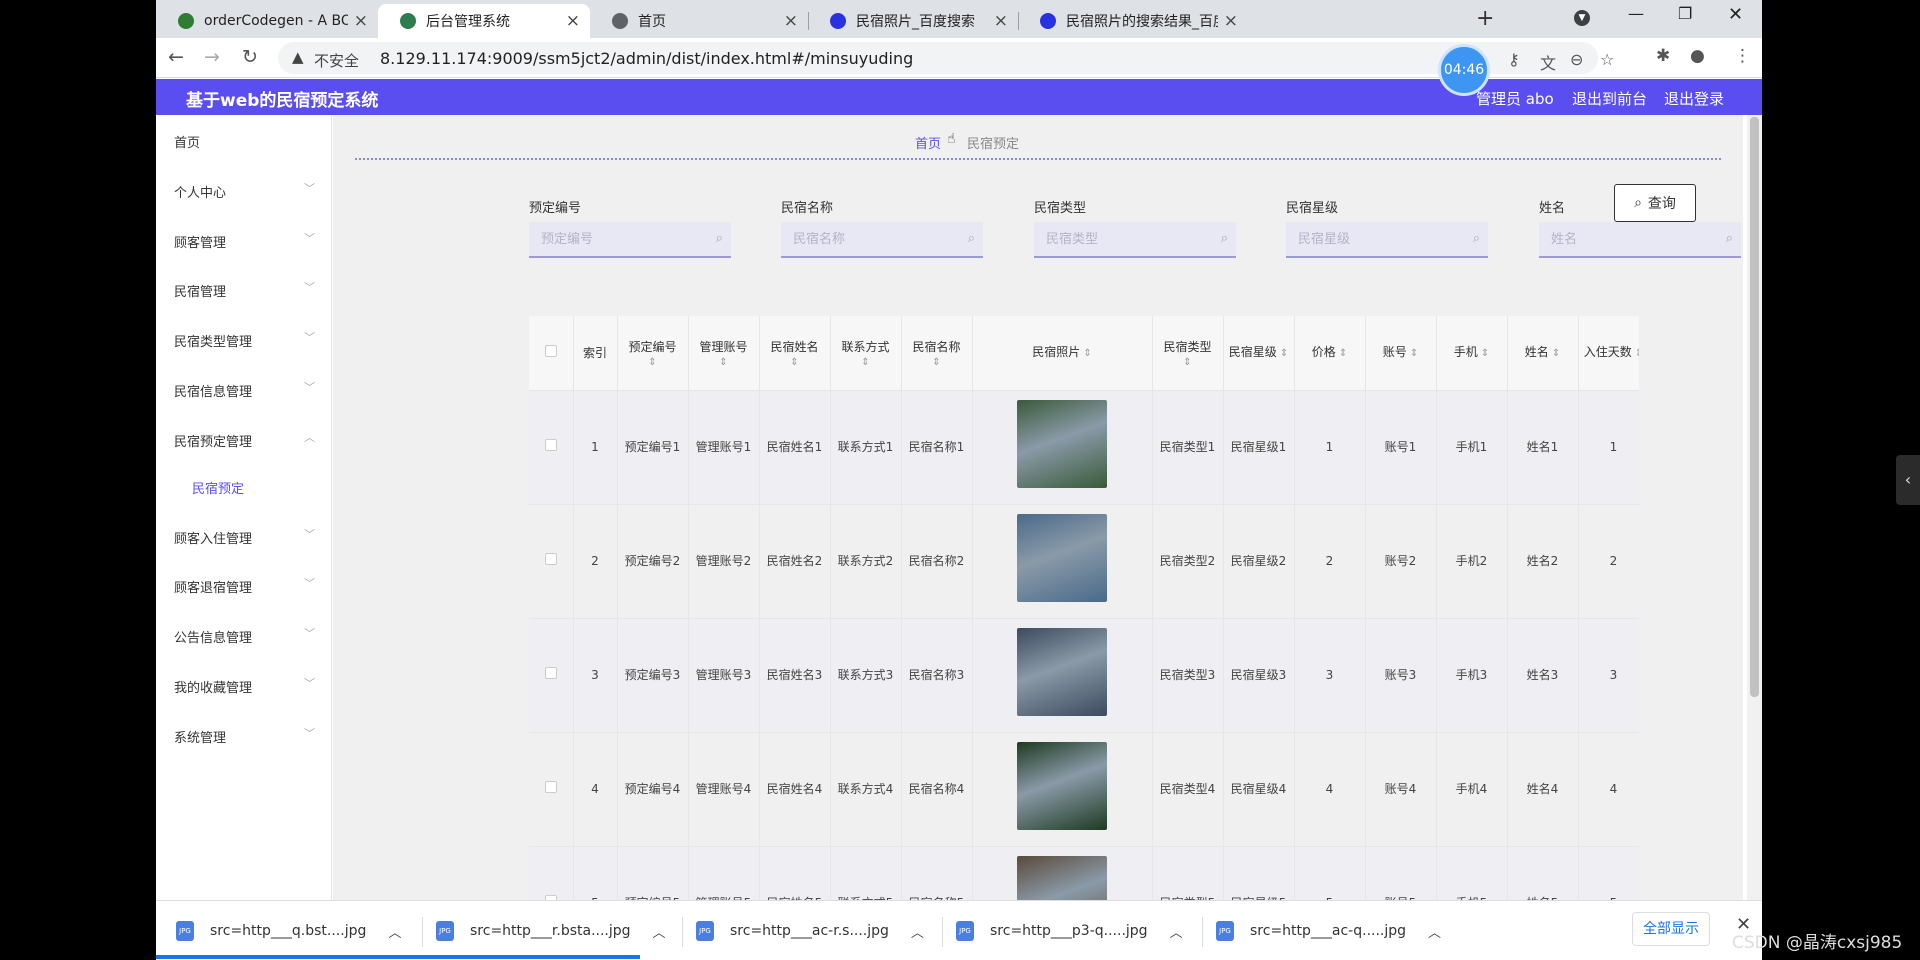 The height and width of the screenshot is (960, 1920). What do you see at coordinates (187, 141) in the screenshot?
I see `sidebar-item-1: 首页` at bounding box center [187, 141].